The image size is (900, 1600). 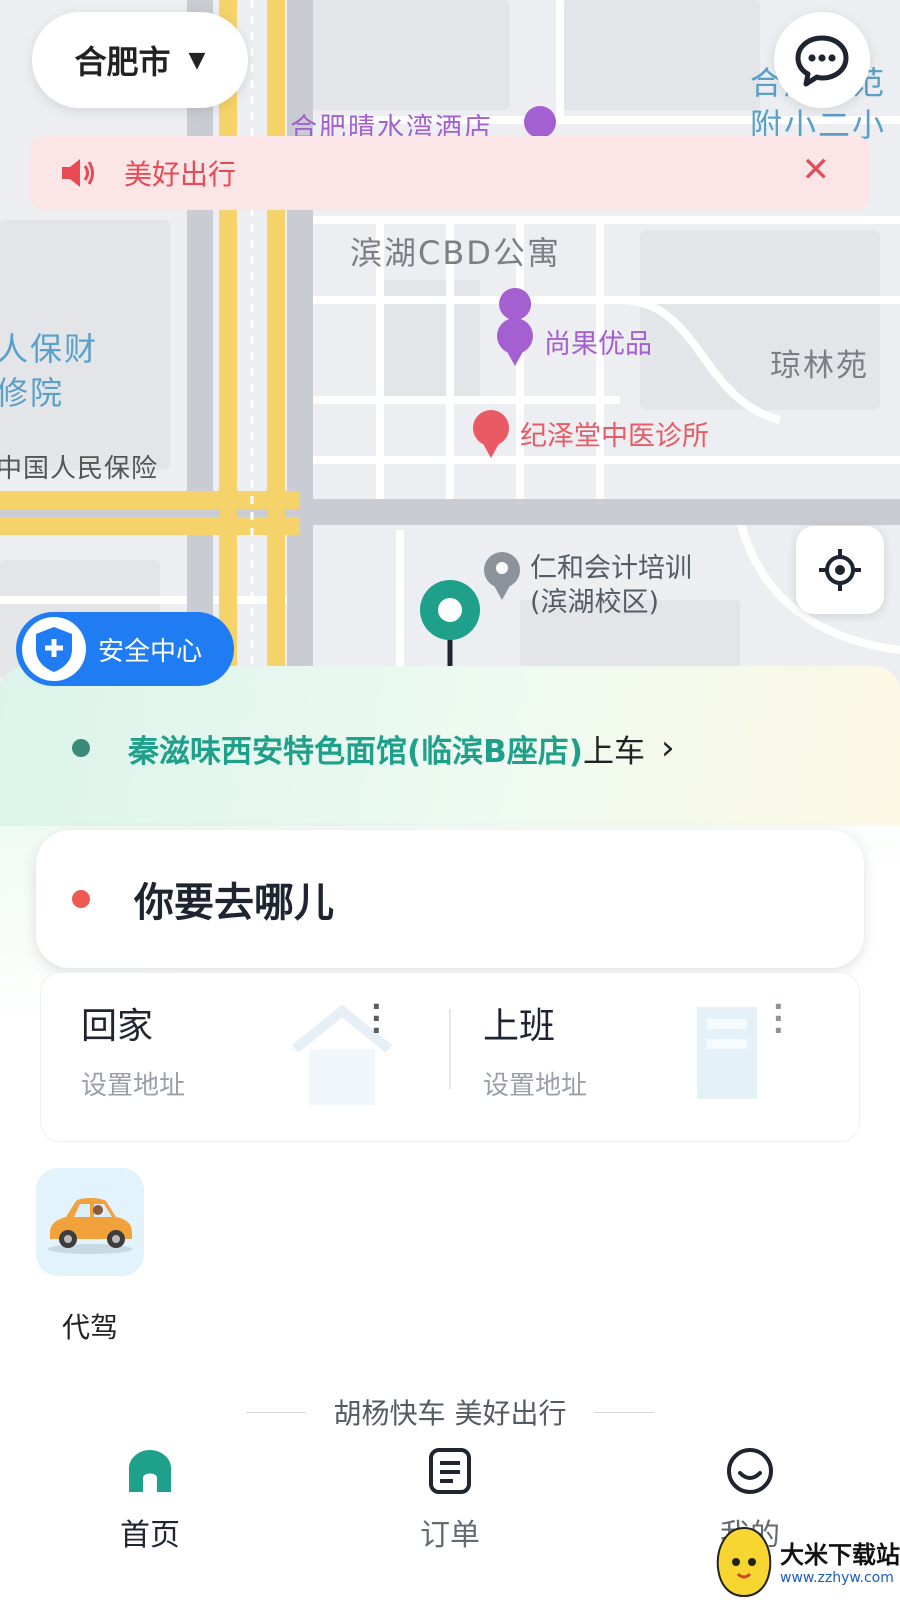 What do you see at coordinates (78, 173) in the screenshot?
I see `speaker-icon` at bounding box center [78, 173].